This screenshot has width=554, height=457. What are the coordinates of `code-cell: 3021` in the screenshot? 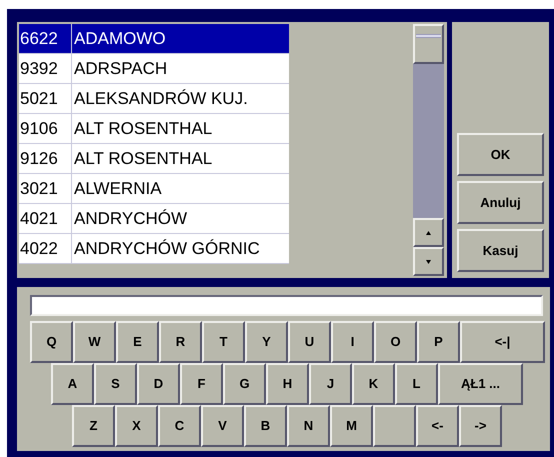 It's located at (45, 188).